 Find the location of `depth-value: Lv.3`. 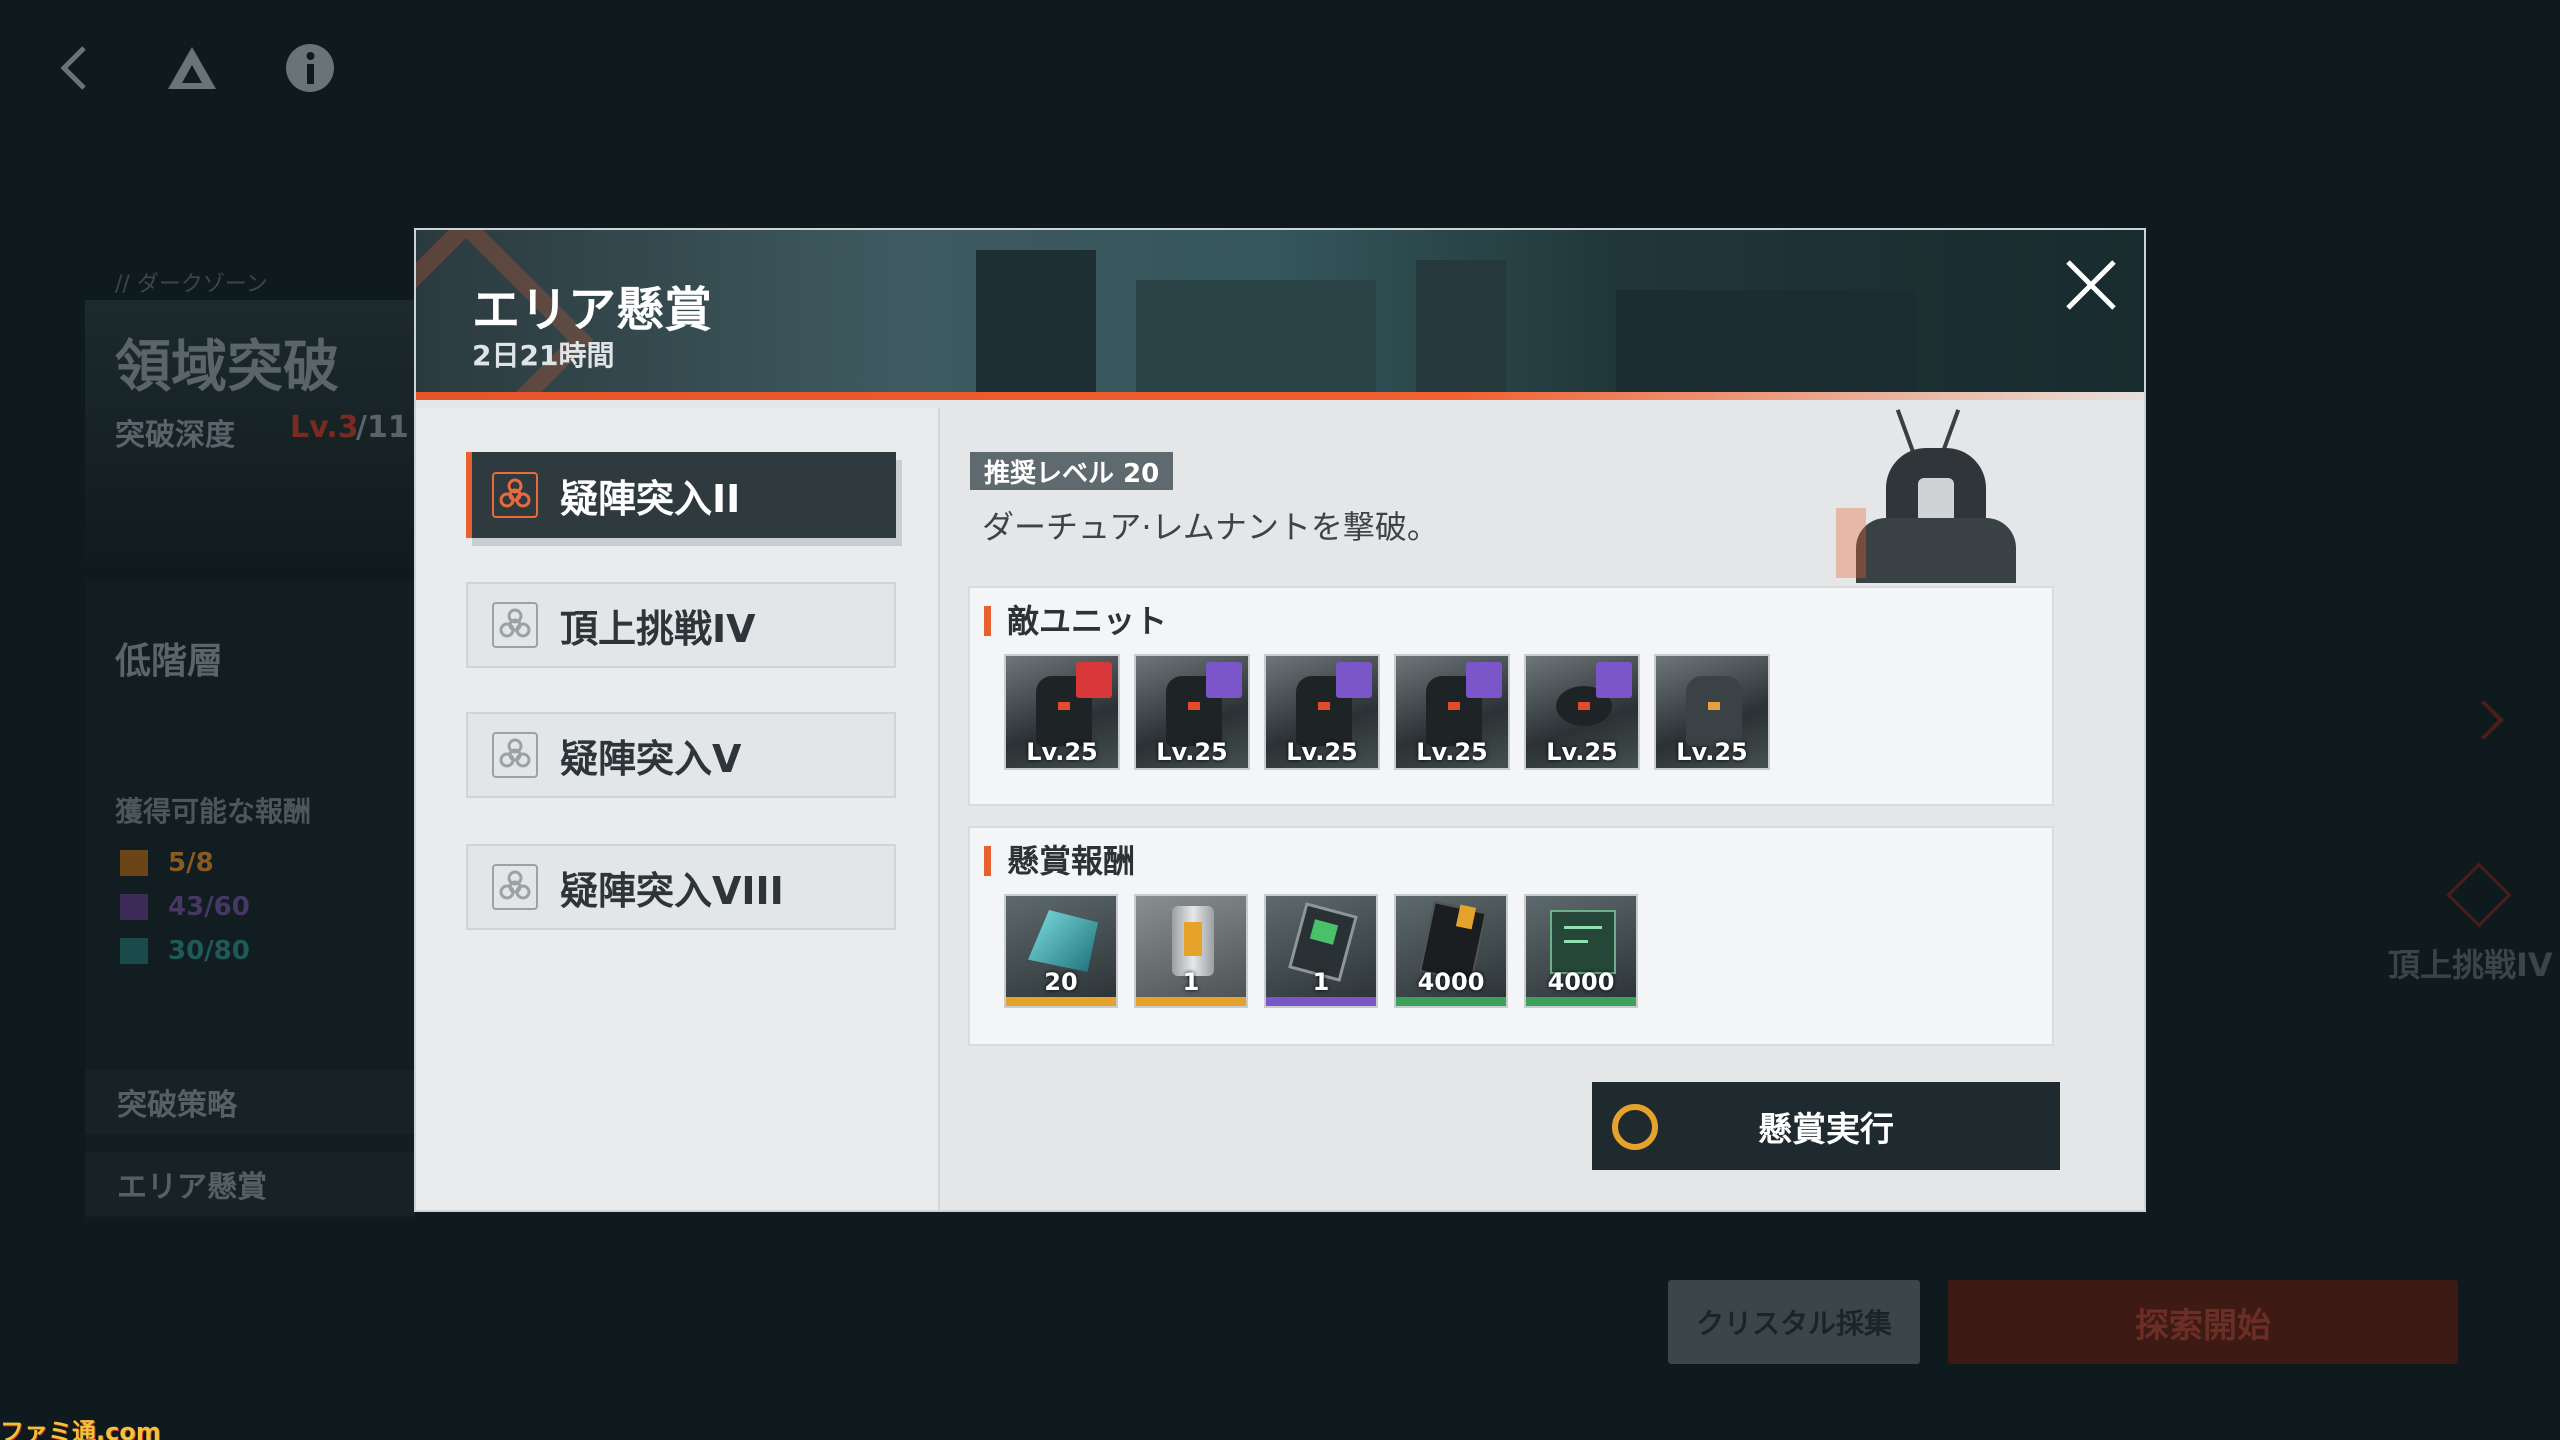

depth-value: Lv.3 is located at coordinates (324, 427).